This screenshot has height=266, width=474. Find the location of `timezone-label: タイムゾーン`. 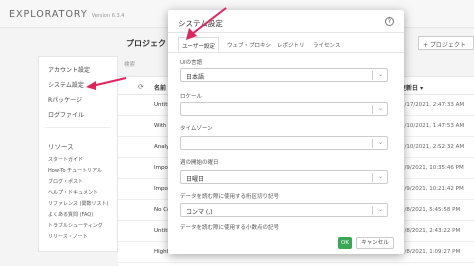

timezone-label: タイムゾーン is located at coordinates (196, 129).